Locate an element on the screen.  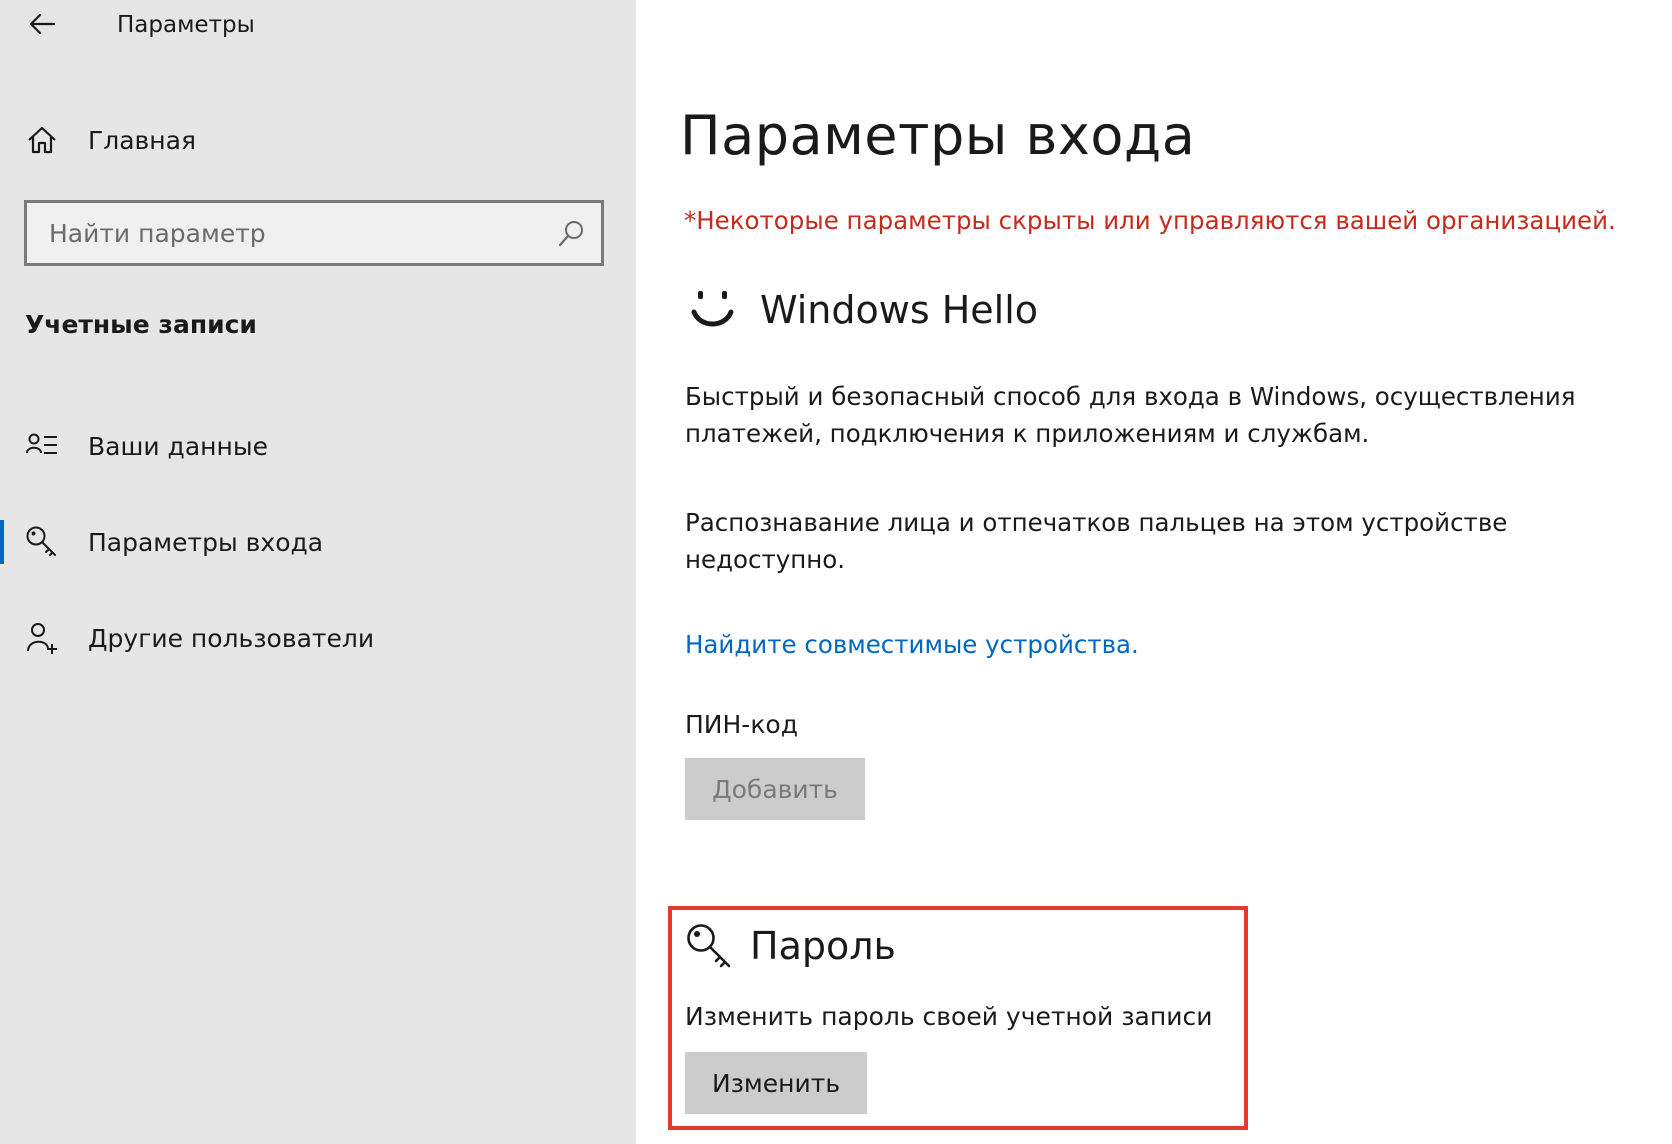
add-pin-button: Добавить is located at coordinates (775, 789).